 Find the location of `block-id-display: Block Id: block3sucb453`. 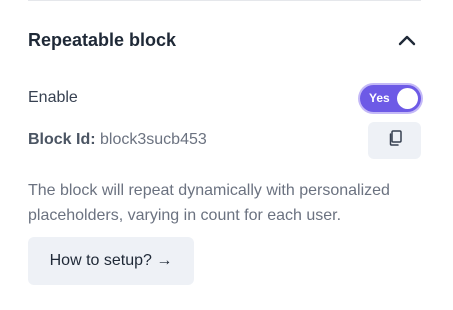

block-id-display: Block Id: block3sucb453 is located at coordinates (117, 140).